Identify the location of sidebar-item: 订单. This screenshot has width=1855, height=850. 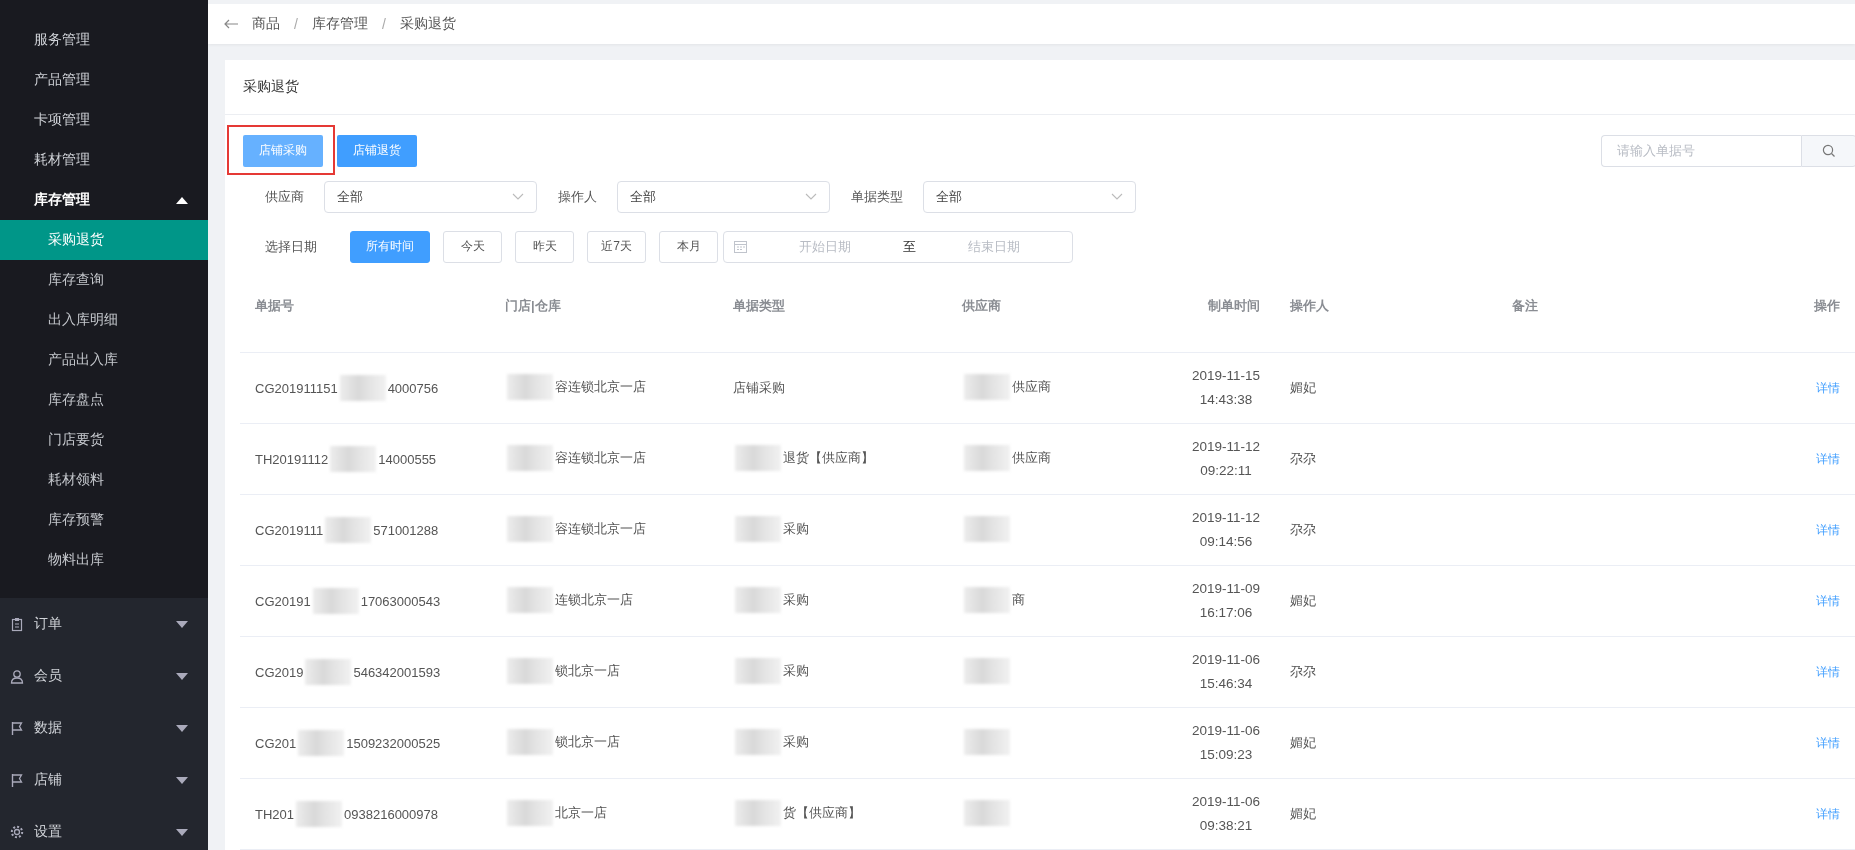
(100, 624).